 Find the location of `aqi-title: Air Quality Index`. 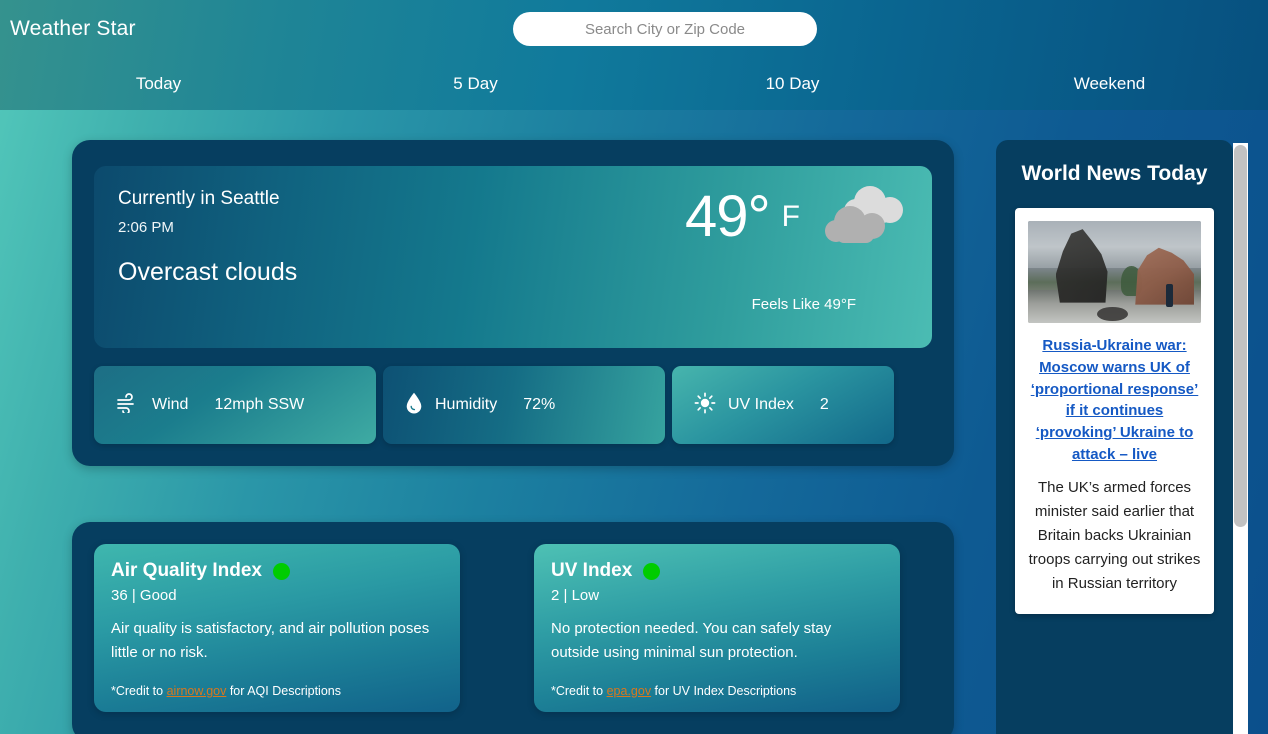

aqi-title: Air Quality Index is located at coordinates (186, 570).